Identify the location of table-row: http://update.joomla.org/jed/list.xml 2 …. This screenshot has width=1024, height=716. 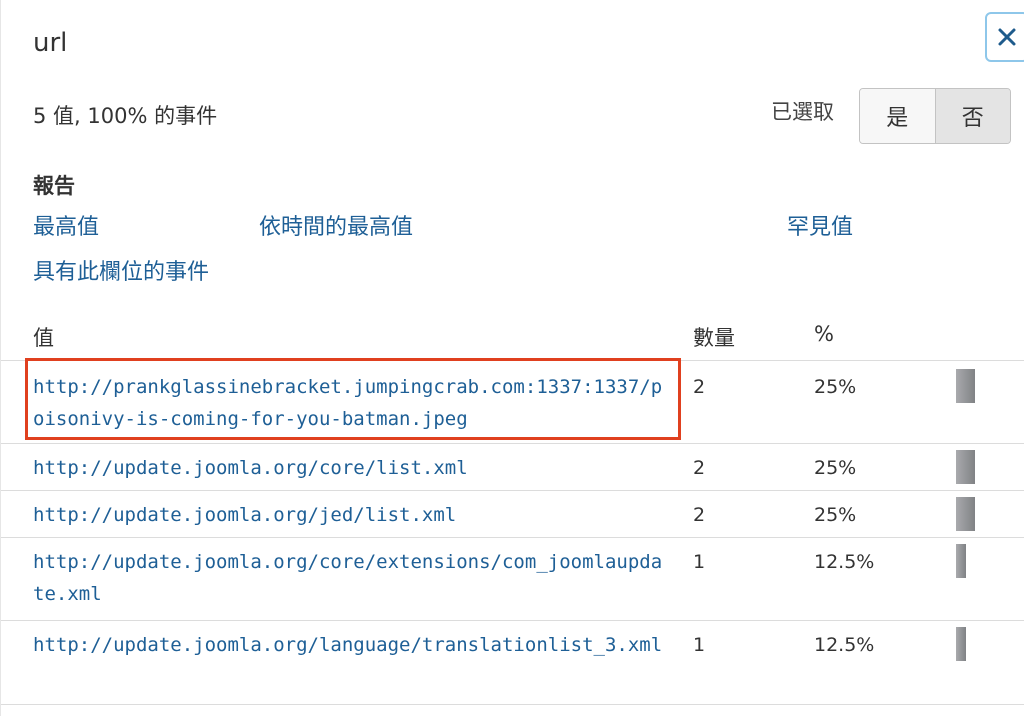
(512, 513).